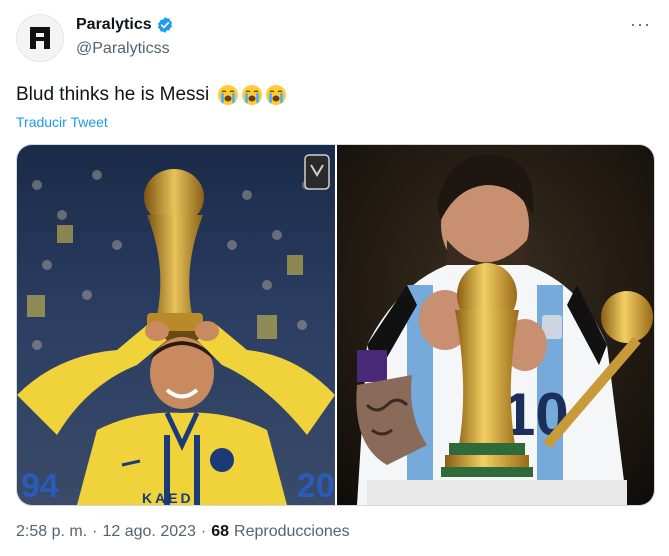 The width and height of the screenshot is (669, 556). What do you see at coordinates (316, 486) in the screenshot?
I see `jersey-number-right: 20` at bounding box center [316, 486].